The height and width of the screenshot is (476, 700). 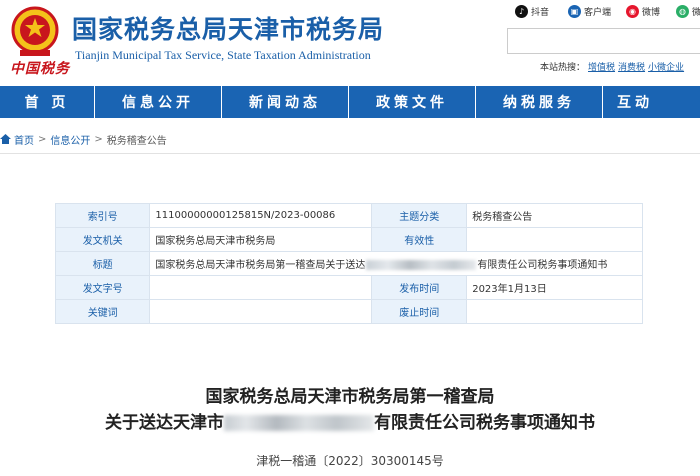 I want to click on social-weibo-link: ◉ 微博, so click(x=643, y=11).